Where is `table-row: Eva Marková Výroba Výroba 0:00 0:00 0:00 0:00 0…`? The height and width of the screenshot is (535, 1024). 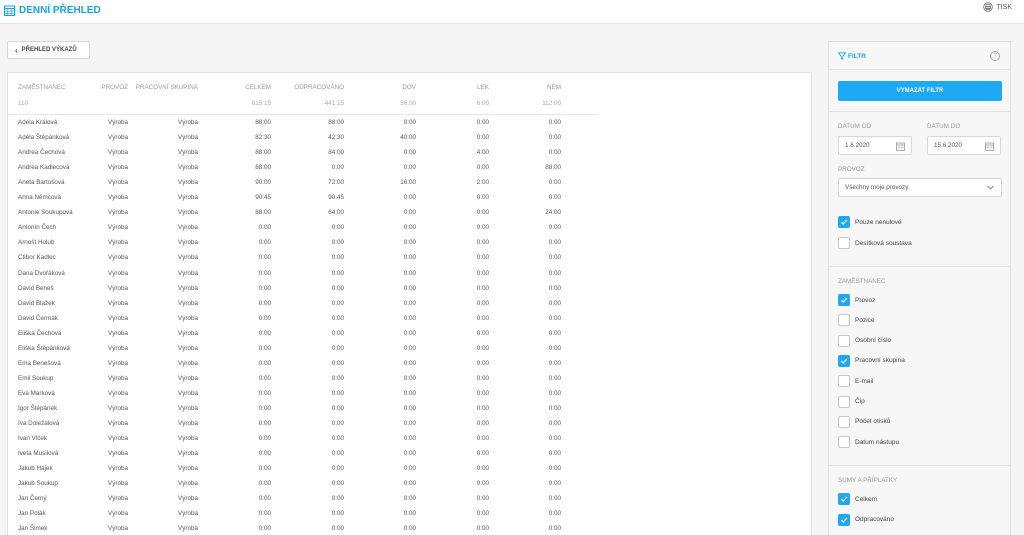
table-row: Eva Marková Výroba Výroba 0:00 0:00 0:00 0:00 0… is located at coordinates (303, 393).